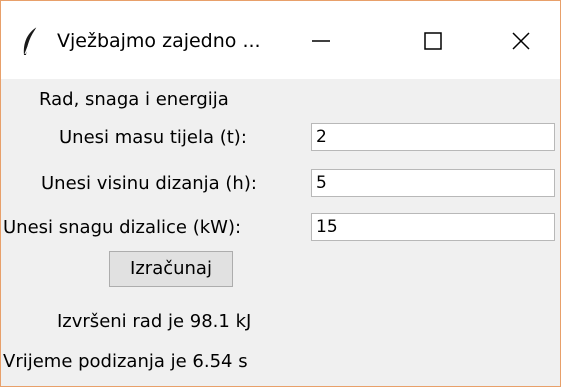 Image resolution: width=561 pixels, height=387 pixels. What do you see at coordinates (433, 183) in the screenshot?
I see `height-input: 5` at bounding box center [433, 183].